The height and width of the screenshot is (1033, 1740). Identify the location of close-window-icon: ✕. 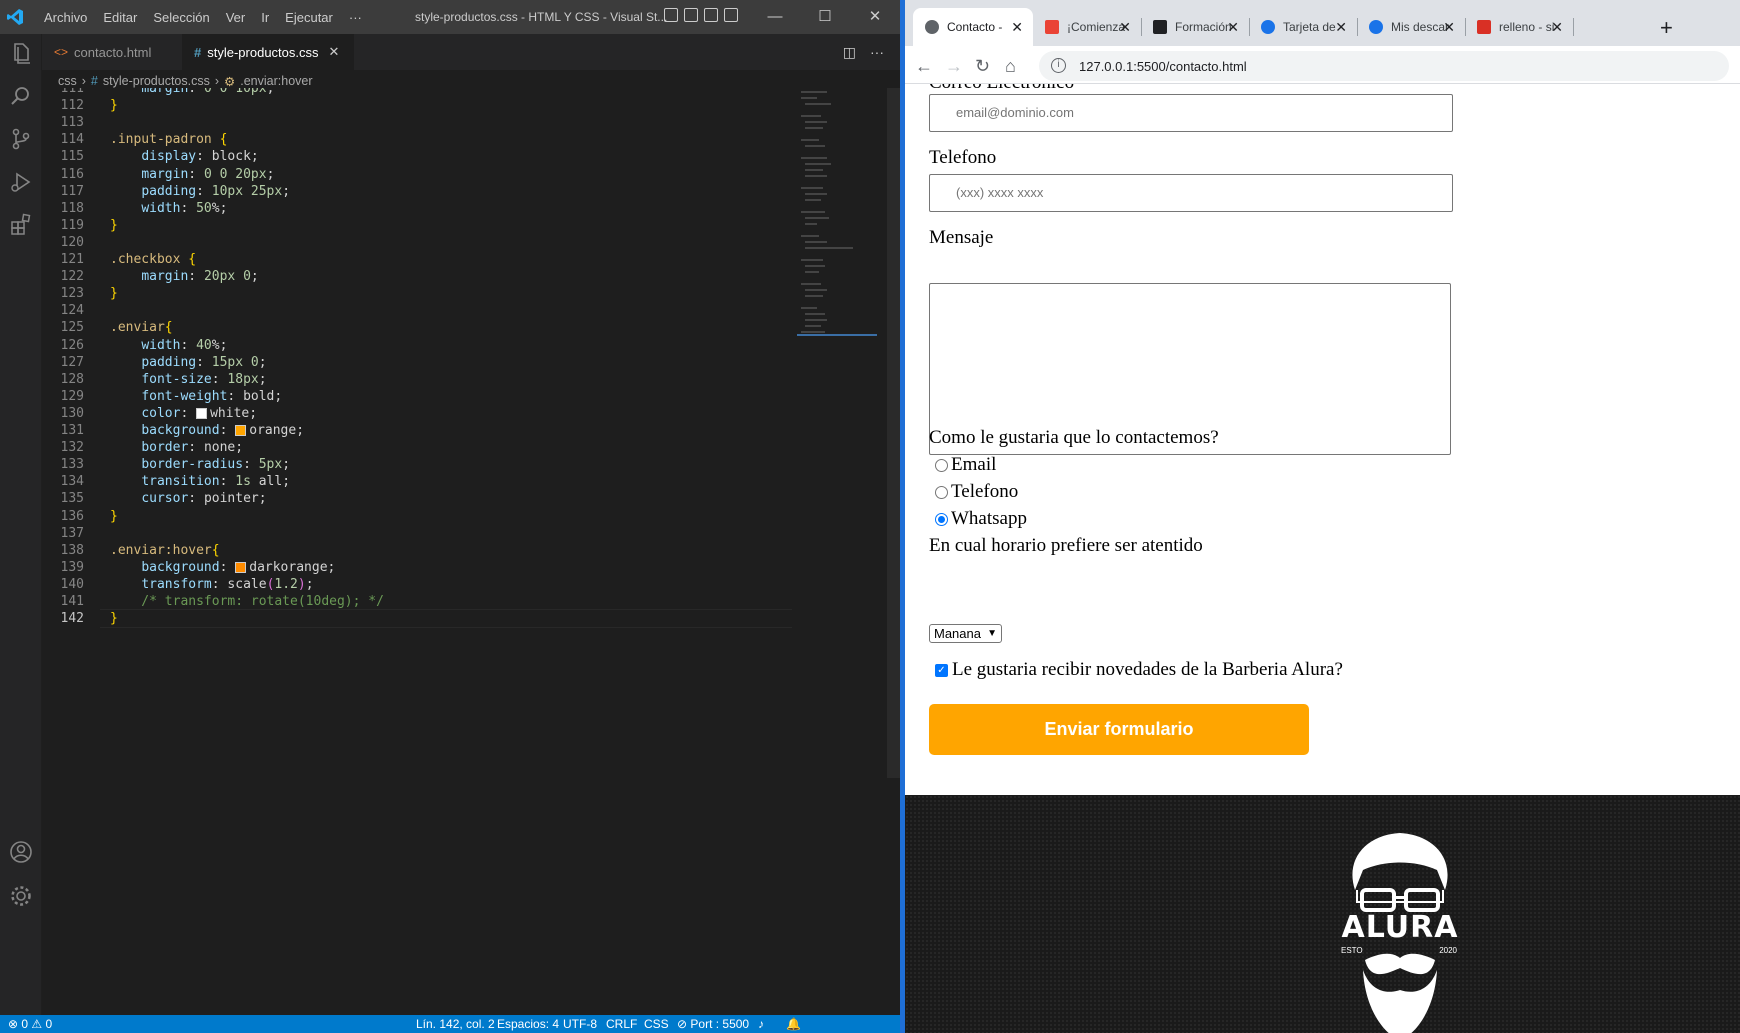
(875, 17).